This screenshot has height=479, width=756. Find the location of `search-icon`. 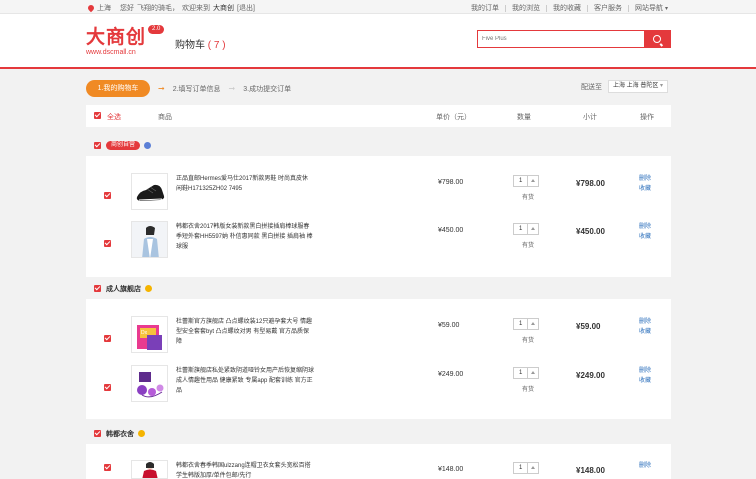

search-icon is located at coordinates (657, 39).